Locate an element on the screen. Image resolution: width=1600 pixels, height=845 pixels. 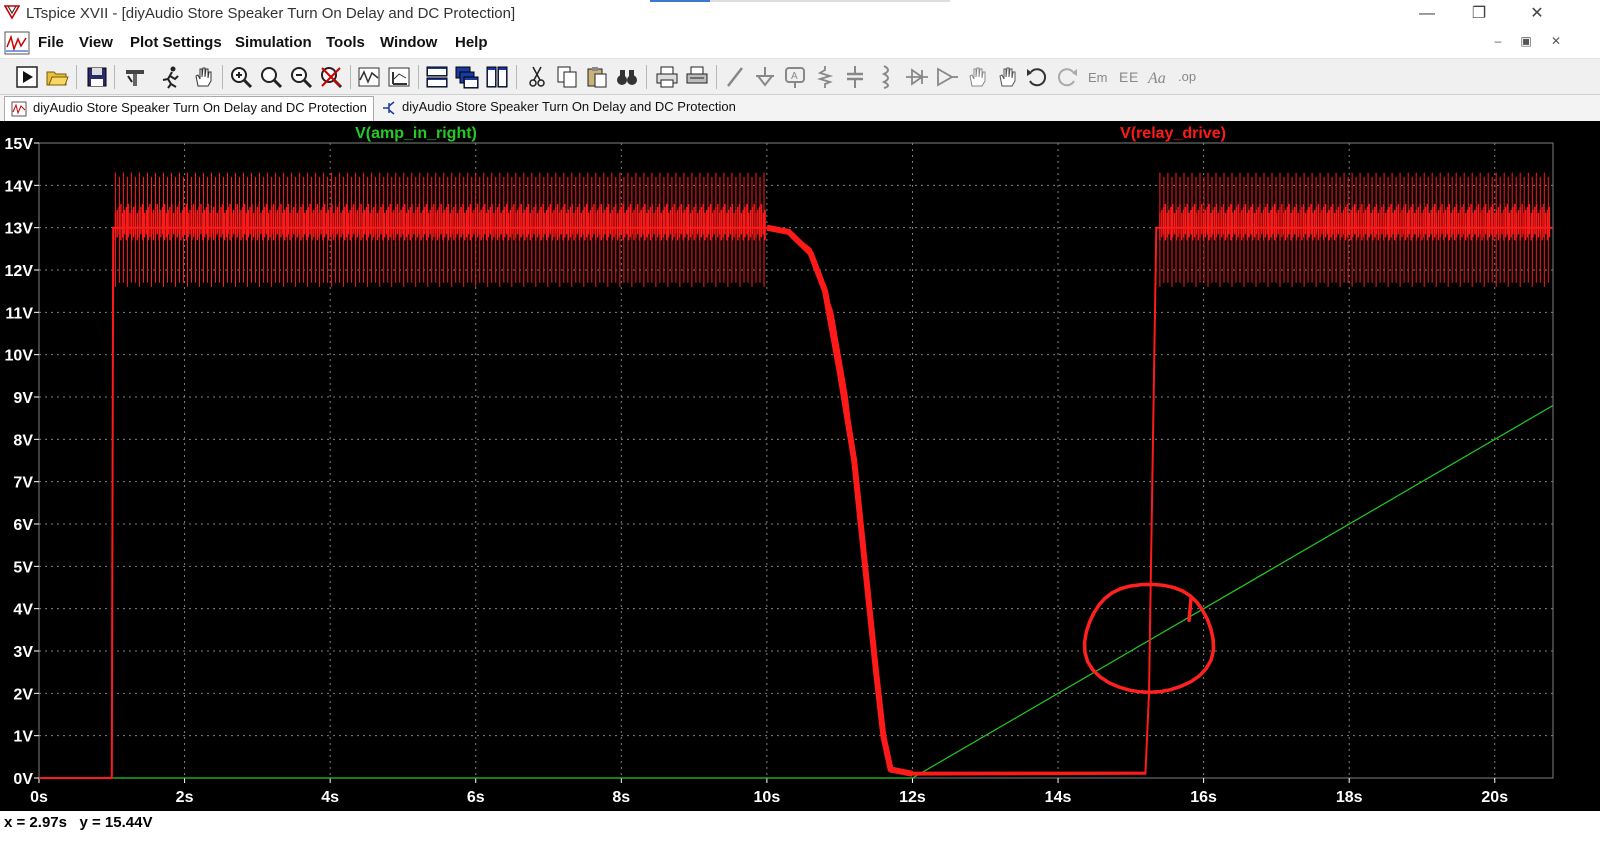
run-sim-icon is located at coordinates (171, 77).